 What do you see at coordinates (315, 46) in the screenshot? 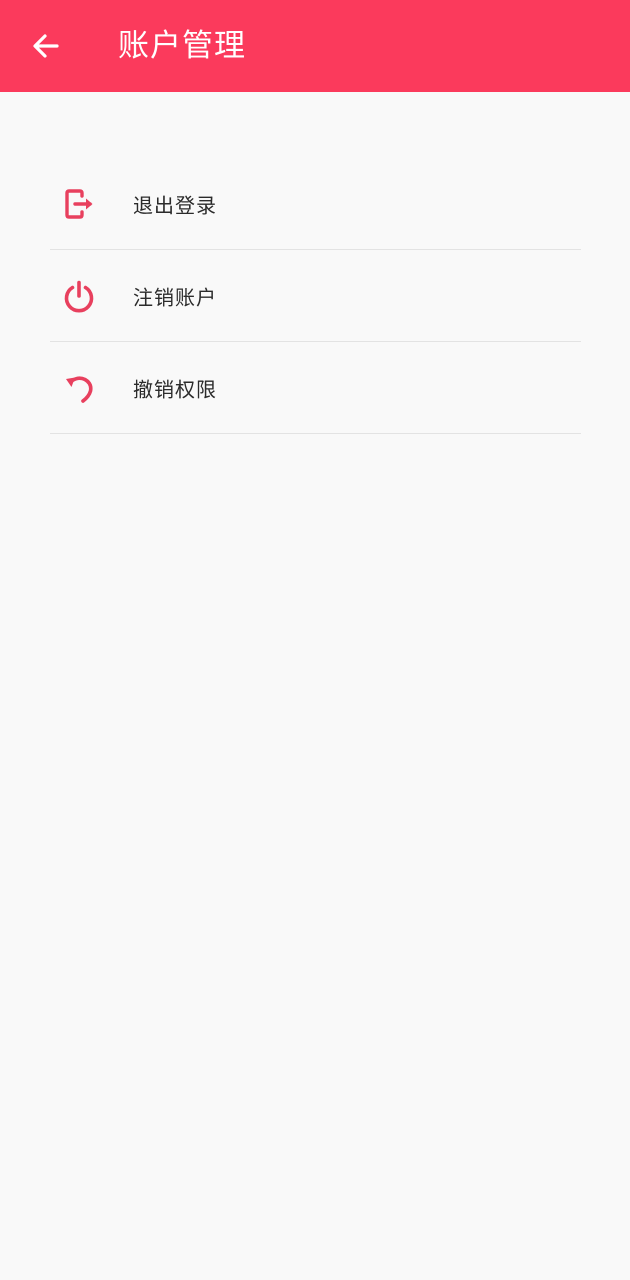
I see `app-bar: 账户管理` at bounding box center [315, 46].